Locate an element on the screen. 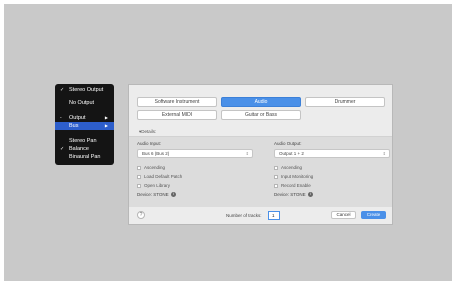  cancel-button: Cancel is located at coordinates (343, 215).